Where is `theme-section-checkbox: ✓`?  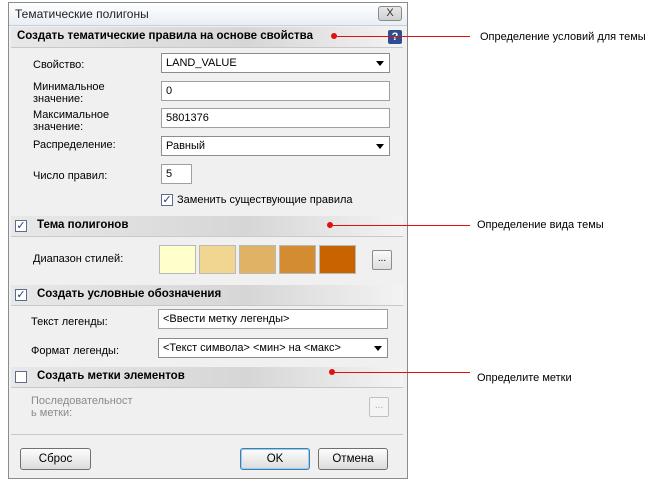
theme-section-checkbox: ✓ is located at coordinates (21, 226).